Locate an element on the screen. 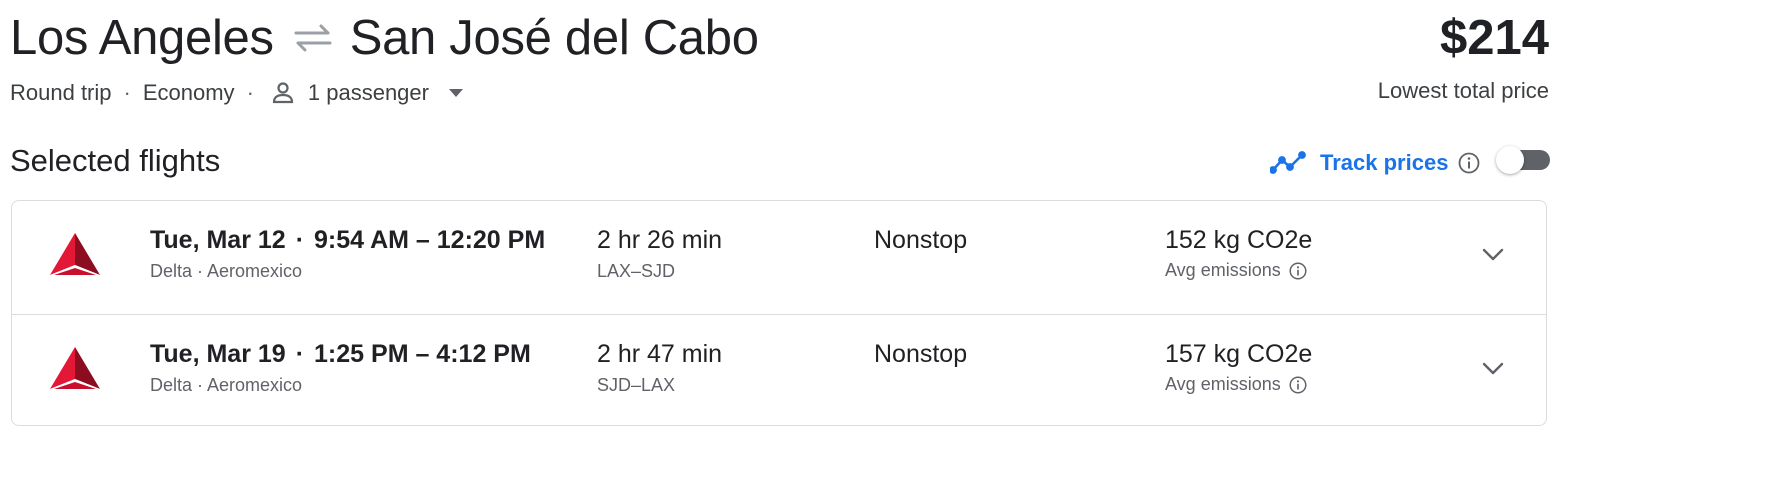  flight-route: SJD–LAX is located at coordinates (636, 385).